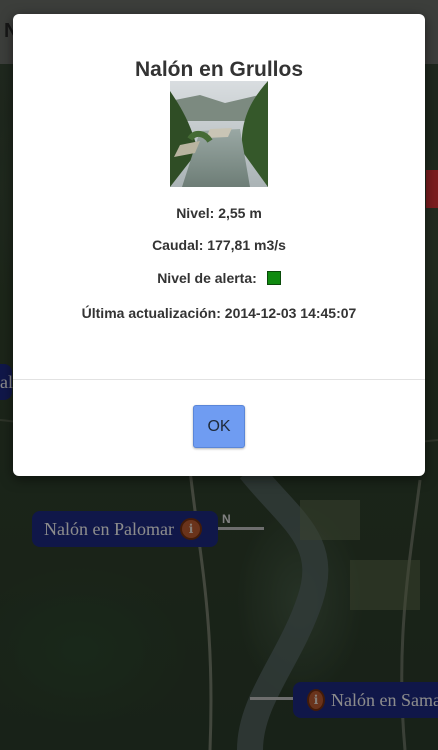  I want to click on nivel-text: Nivel: 2,55 m, so click(219, 213).